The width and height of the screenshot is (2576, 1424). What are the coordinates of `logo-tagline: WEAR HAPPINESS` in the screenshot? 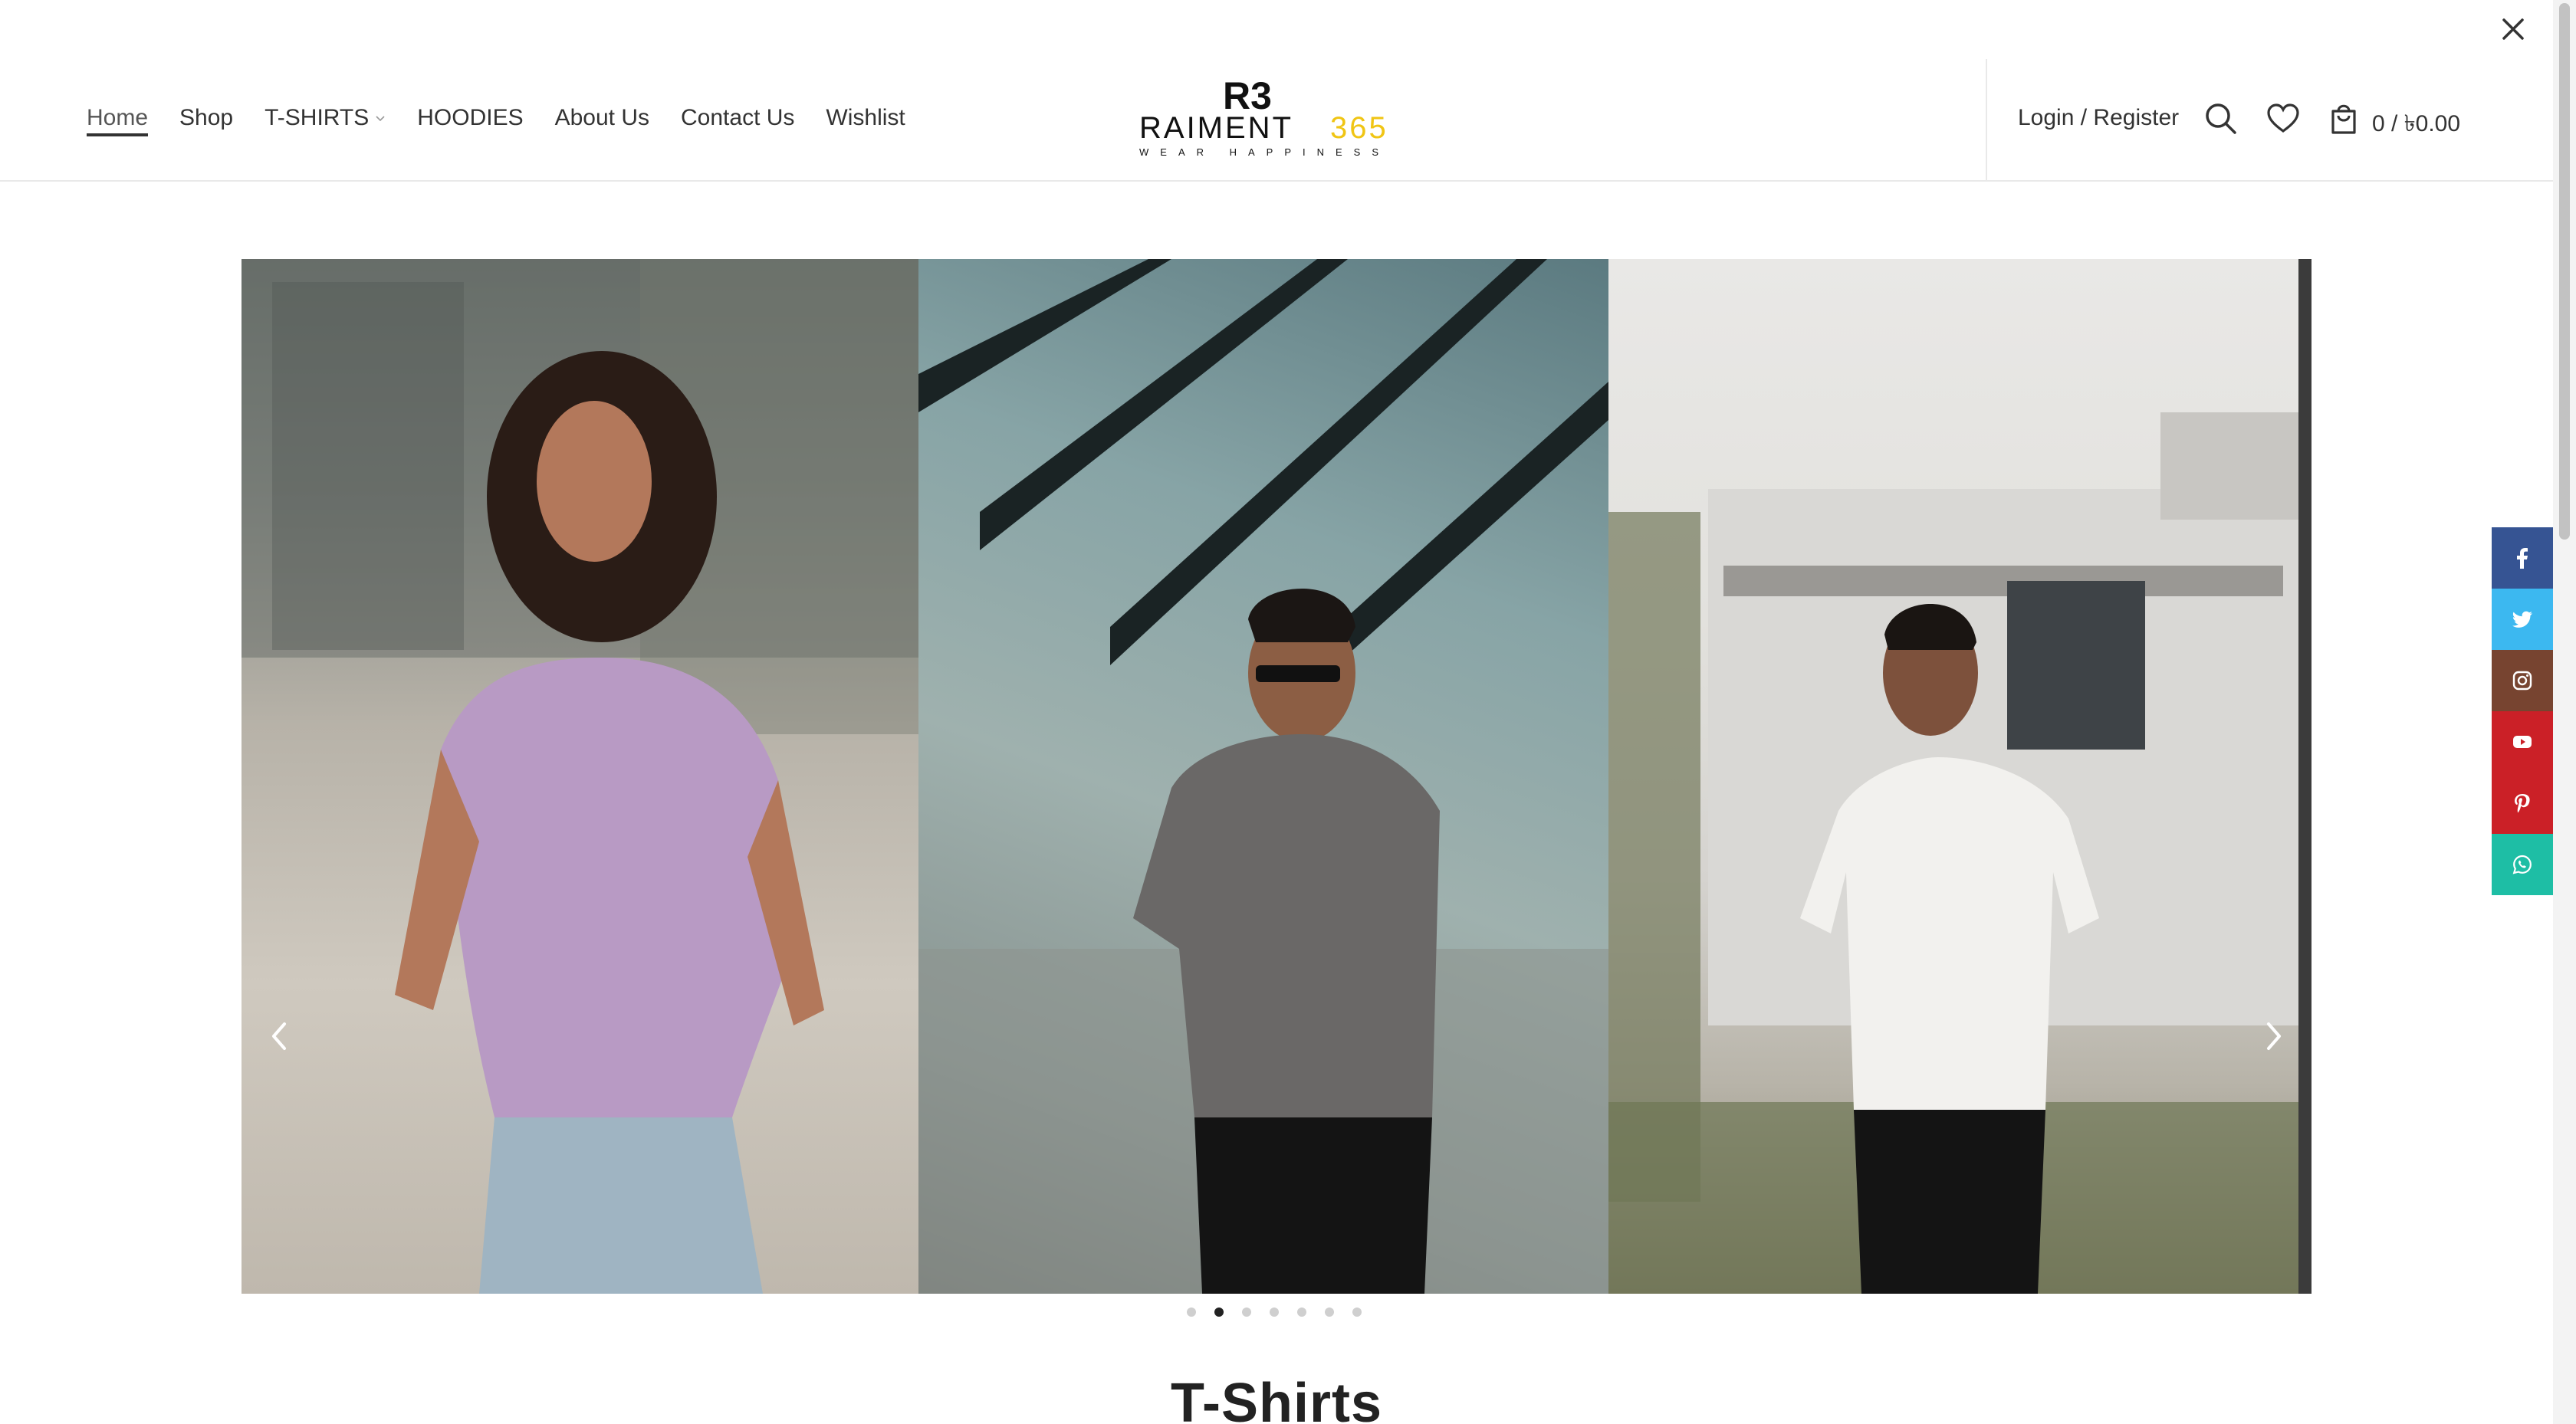 It's located at (1264, 152).